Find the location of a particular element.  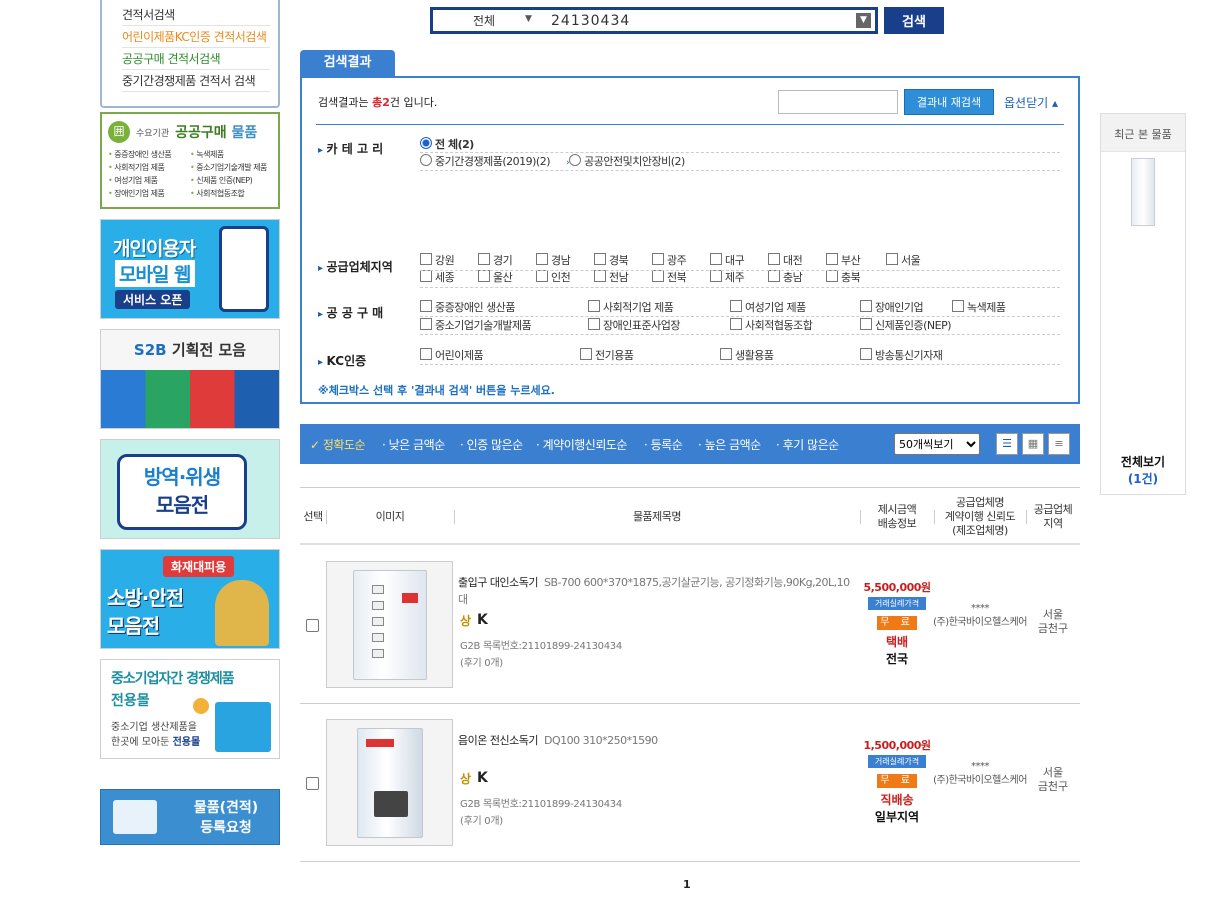

region-option: 전북 is located at coordinates (669, 277).